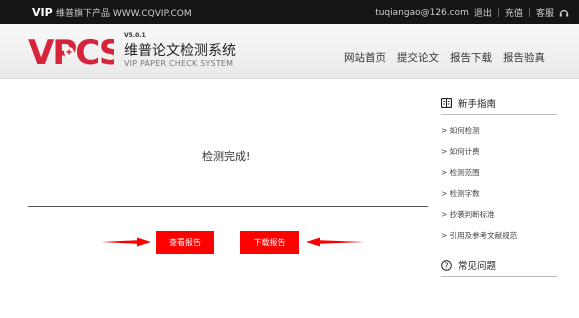 Image resolution: width=579 pixels, height=318 pixels. Describe the element at coordinates (126, 242) in the screenshot. I see `arrow-right-icon` at that location.